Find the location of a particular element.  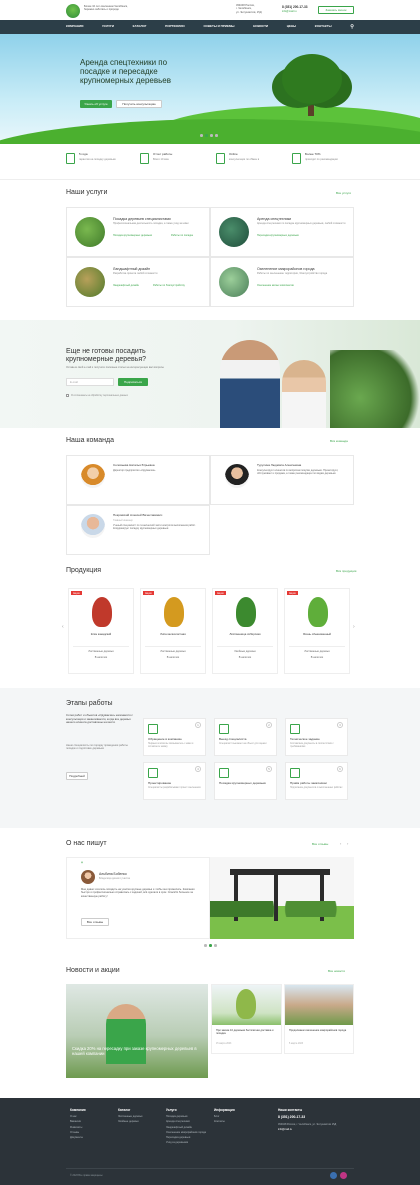

prev-arrow-icon: ‹ is located at coordinates (63, 627).